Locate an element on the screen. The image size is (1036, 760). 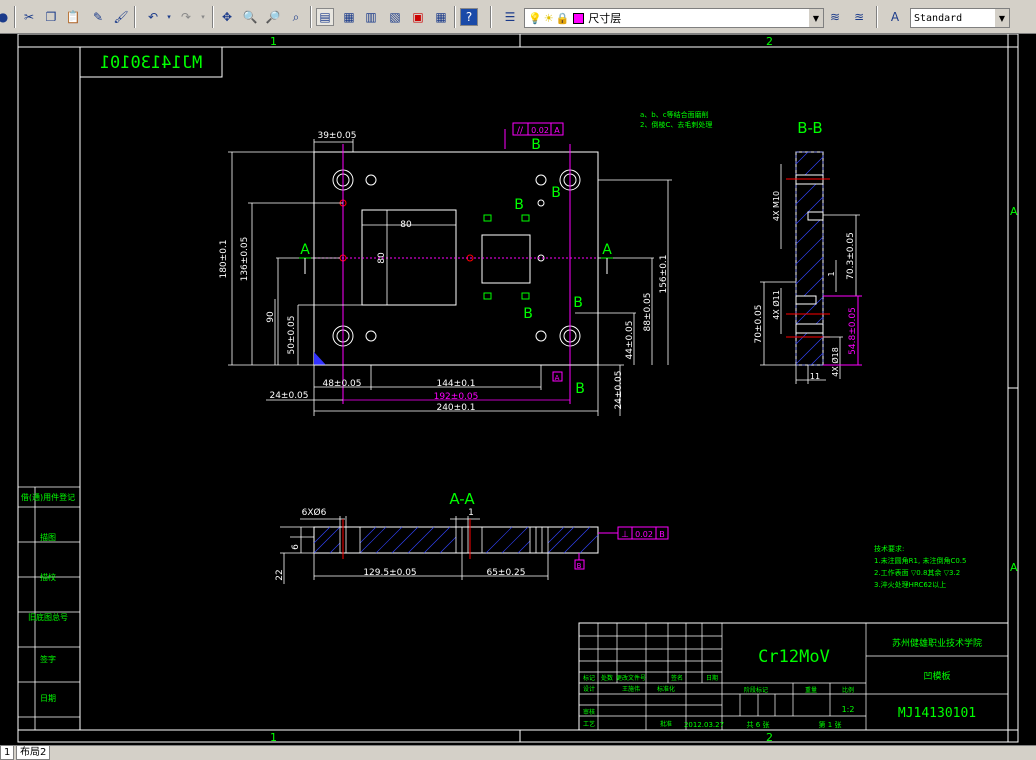
layer-previous-icon: ≊ is located at coordinates (859, 17).